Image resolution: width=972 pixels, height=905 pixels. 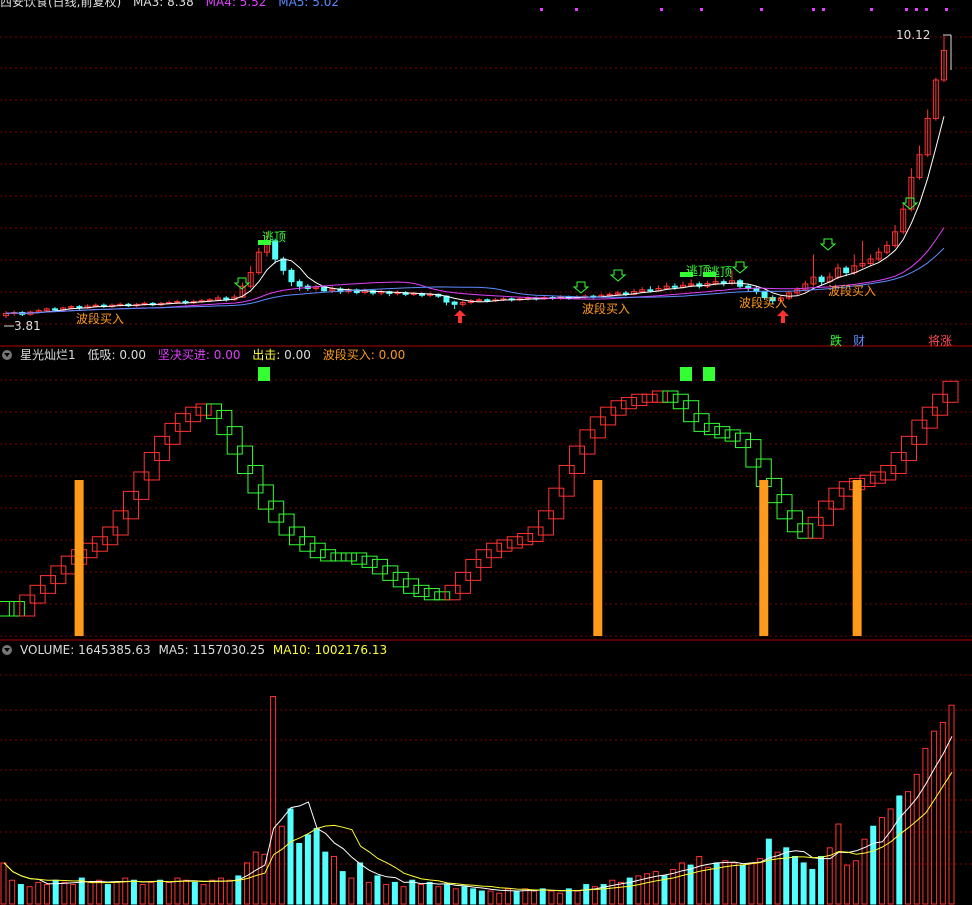 I want to click on signal-bar, so click(x=764, y=558).